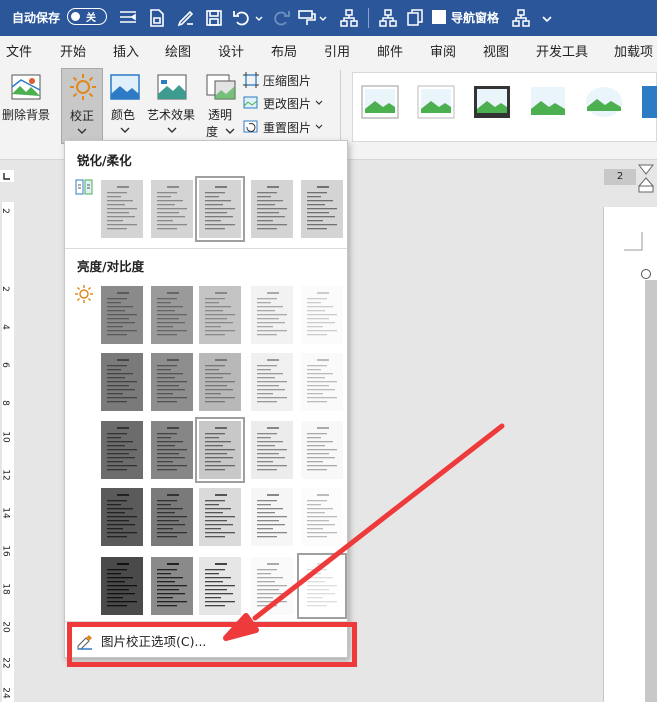  I want to click on brightness-contrast-title: 亮度/对比度, so click(111, 266).